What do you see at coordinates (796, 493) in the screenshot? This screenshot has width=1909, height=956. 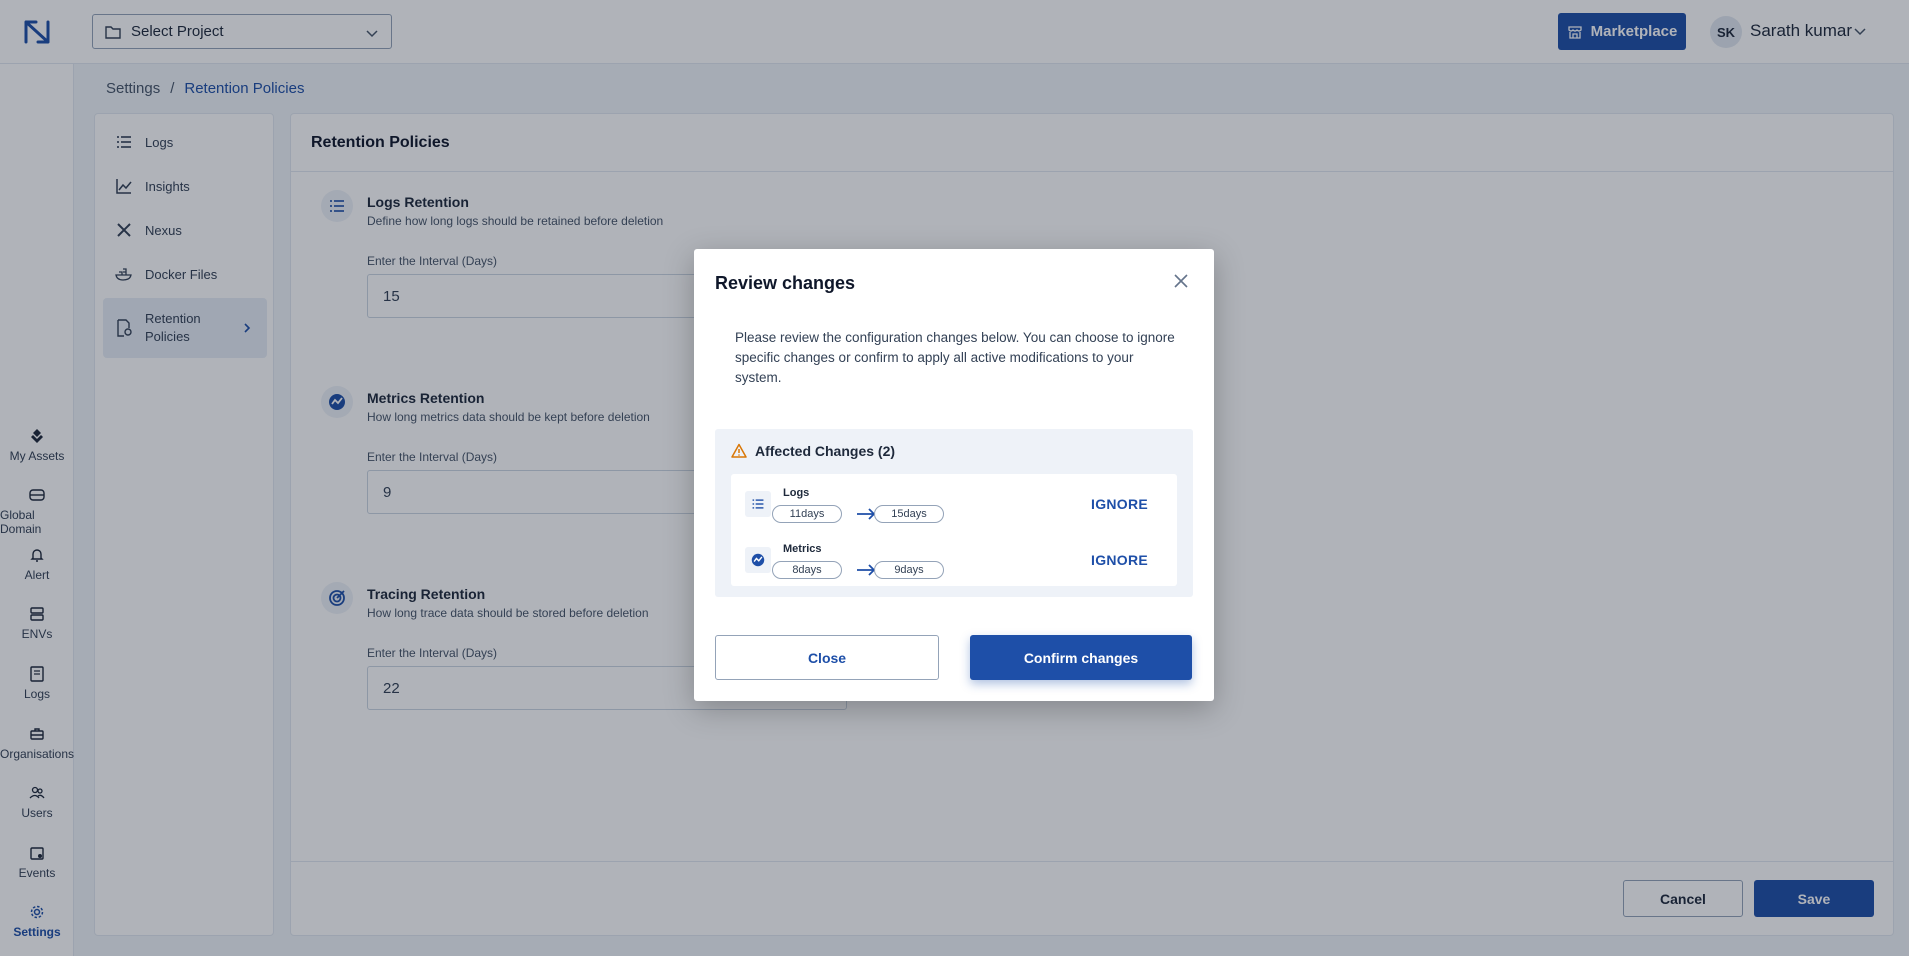 I see `change-name: Logs` at bounding box center [796, 493].